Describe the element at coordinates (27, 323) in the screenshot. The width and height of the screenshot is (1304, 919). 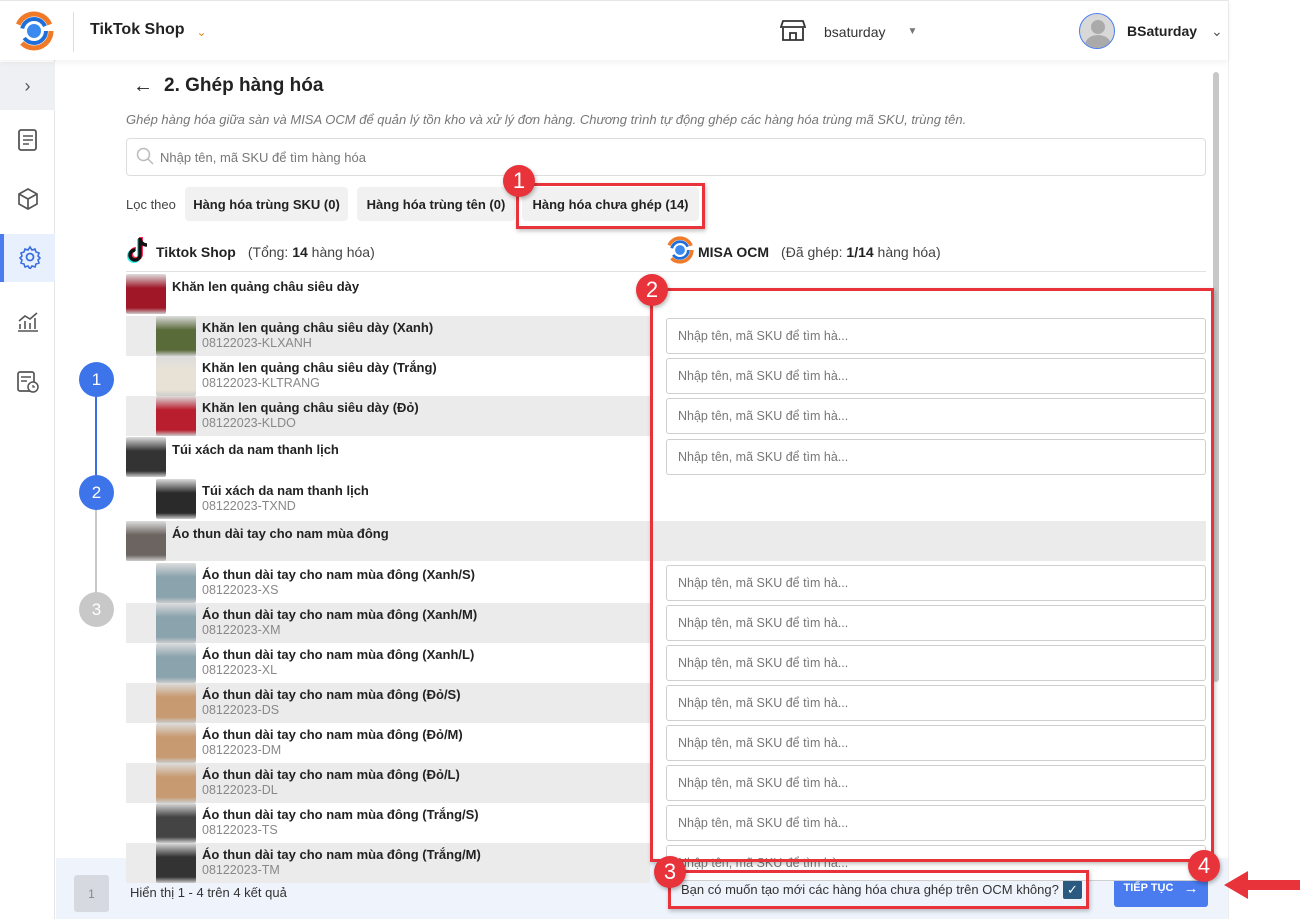
I see `sidebar-item-reports` at that location.